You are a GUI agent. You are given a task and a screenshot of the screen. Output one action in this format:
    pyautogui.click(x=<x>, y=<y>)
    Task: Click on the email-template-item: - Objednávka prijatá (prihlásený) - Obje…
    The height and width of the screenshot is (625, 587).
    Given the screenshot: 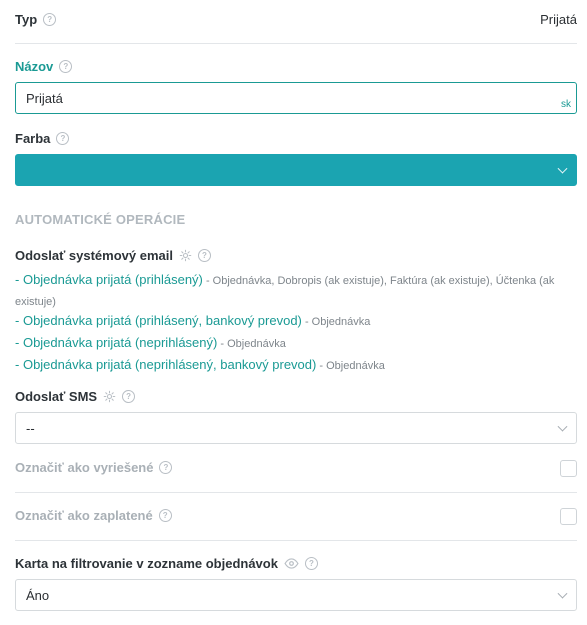 What is the action you would take?
    pyautogui.click(x=296, y=291)
    